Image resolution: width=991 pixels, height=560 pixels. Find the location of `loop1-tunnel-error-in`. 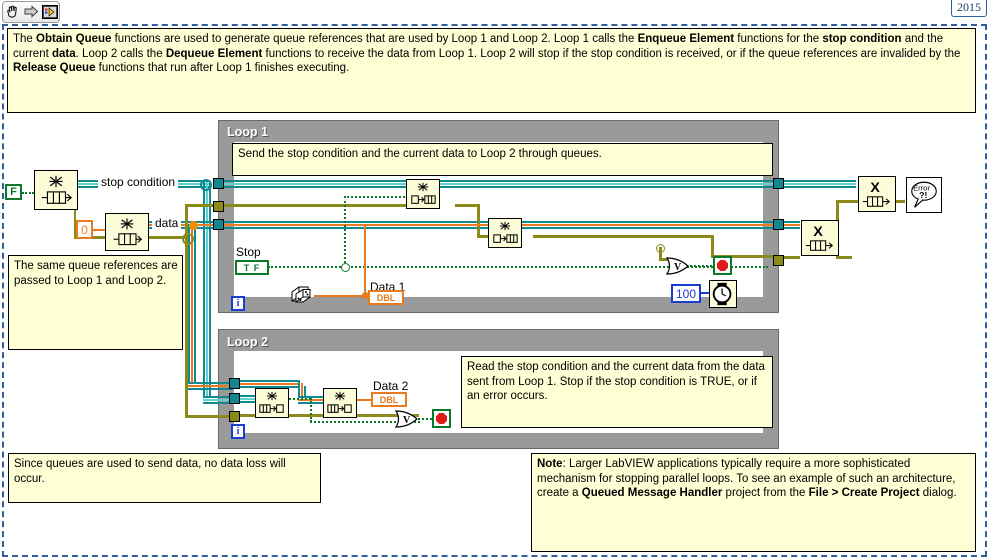

loop1-tunnel-error-in is located at coordinates (218, 206).